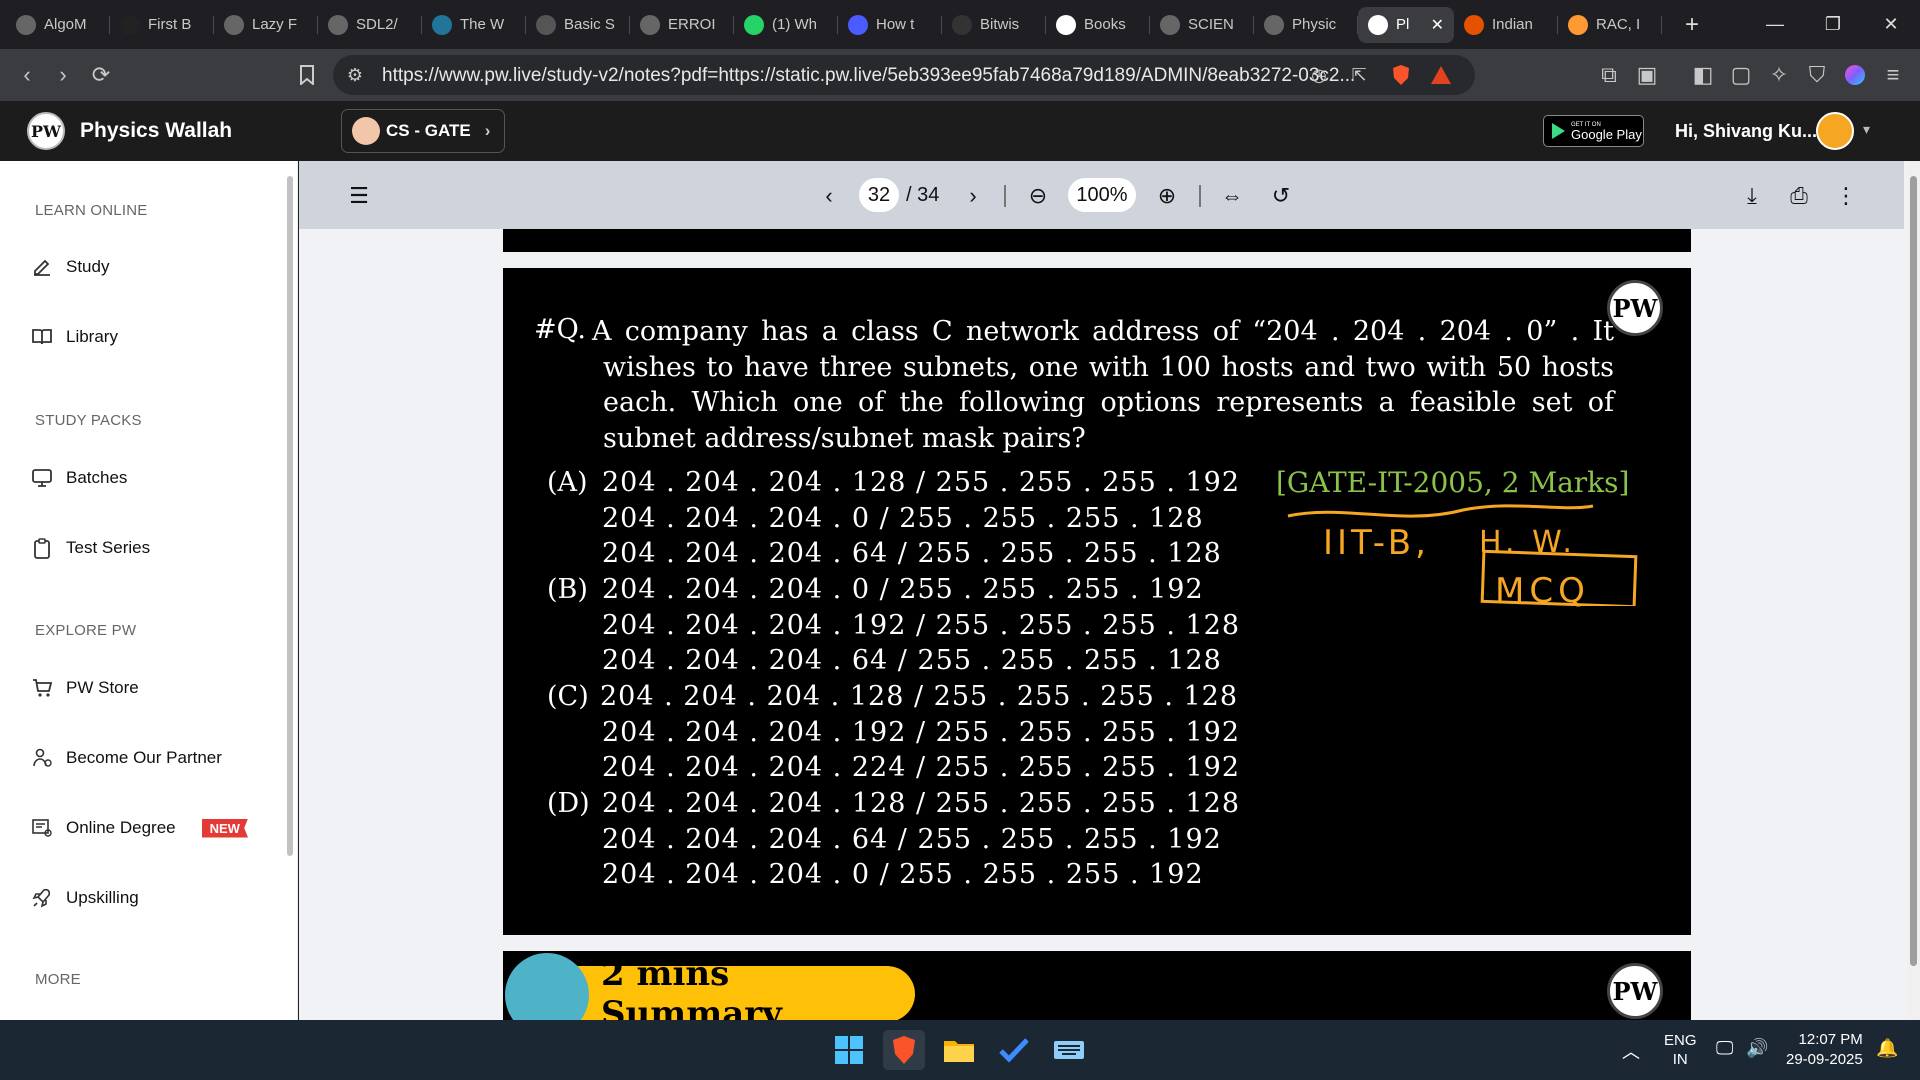  Describe the element at coordinates (1893, 75) in the screenshot. I see `menu-icon: ≡` at that location.